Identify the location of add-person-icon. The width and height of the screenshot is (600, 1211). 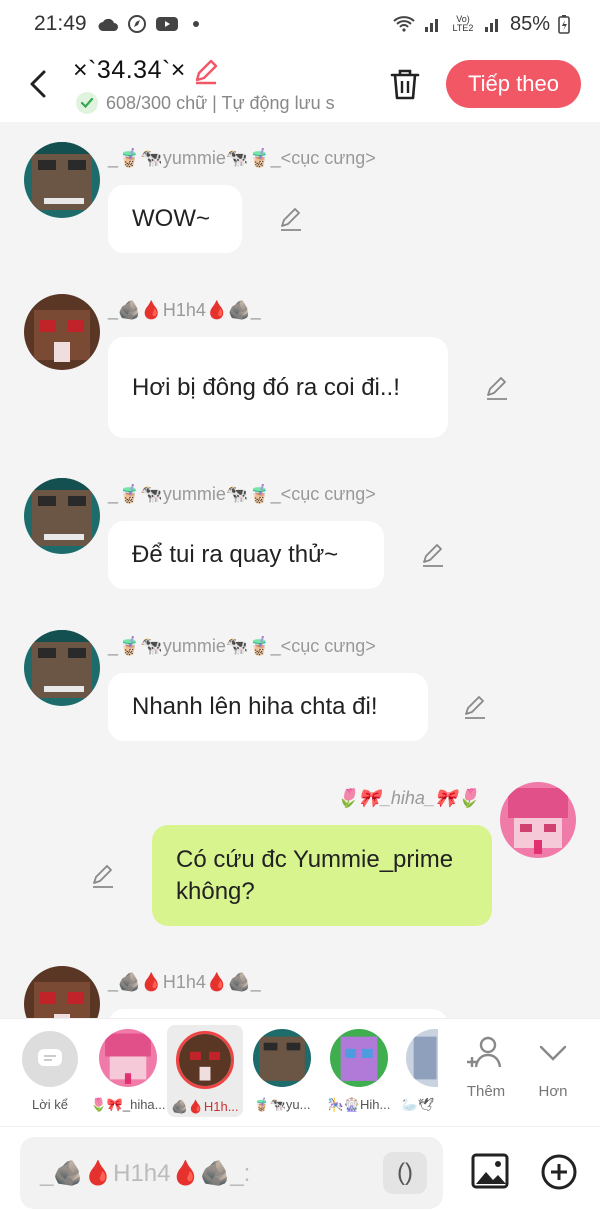
(484, 1052).